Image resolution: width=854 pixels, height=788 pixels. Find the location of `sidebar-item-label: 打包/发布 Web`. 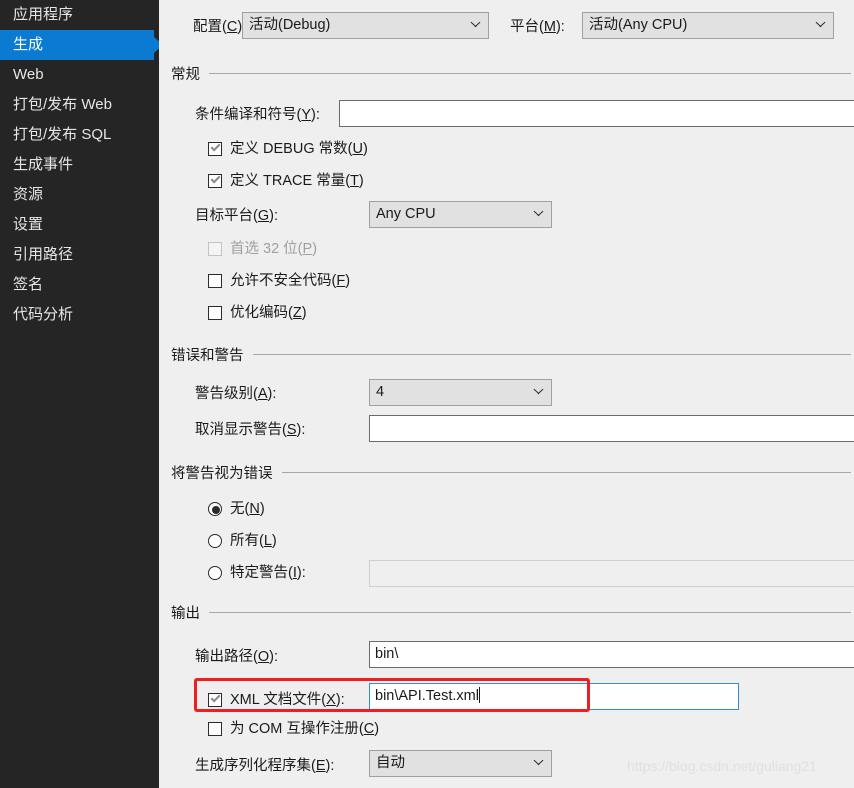

sidebar-item-label: 打包/发布 Web is located at coordinates (62, 104).